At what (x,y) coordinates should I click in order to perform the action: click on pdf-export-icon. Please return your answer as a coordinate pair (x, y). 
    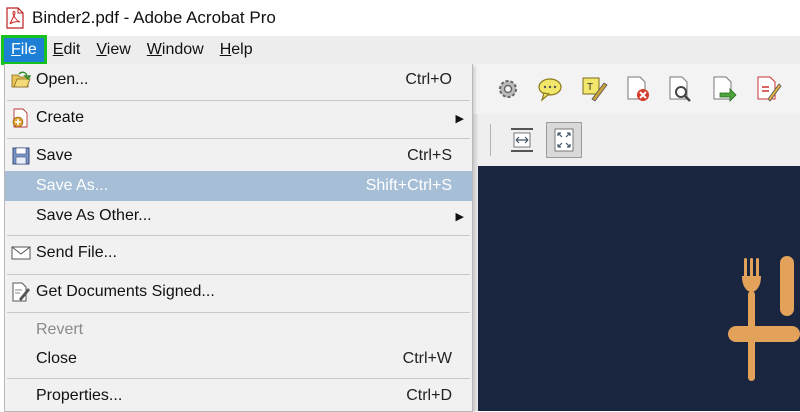
    Looking at the image, I should click on (724, 89).